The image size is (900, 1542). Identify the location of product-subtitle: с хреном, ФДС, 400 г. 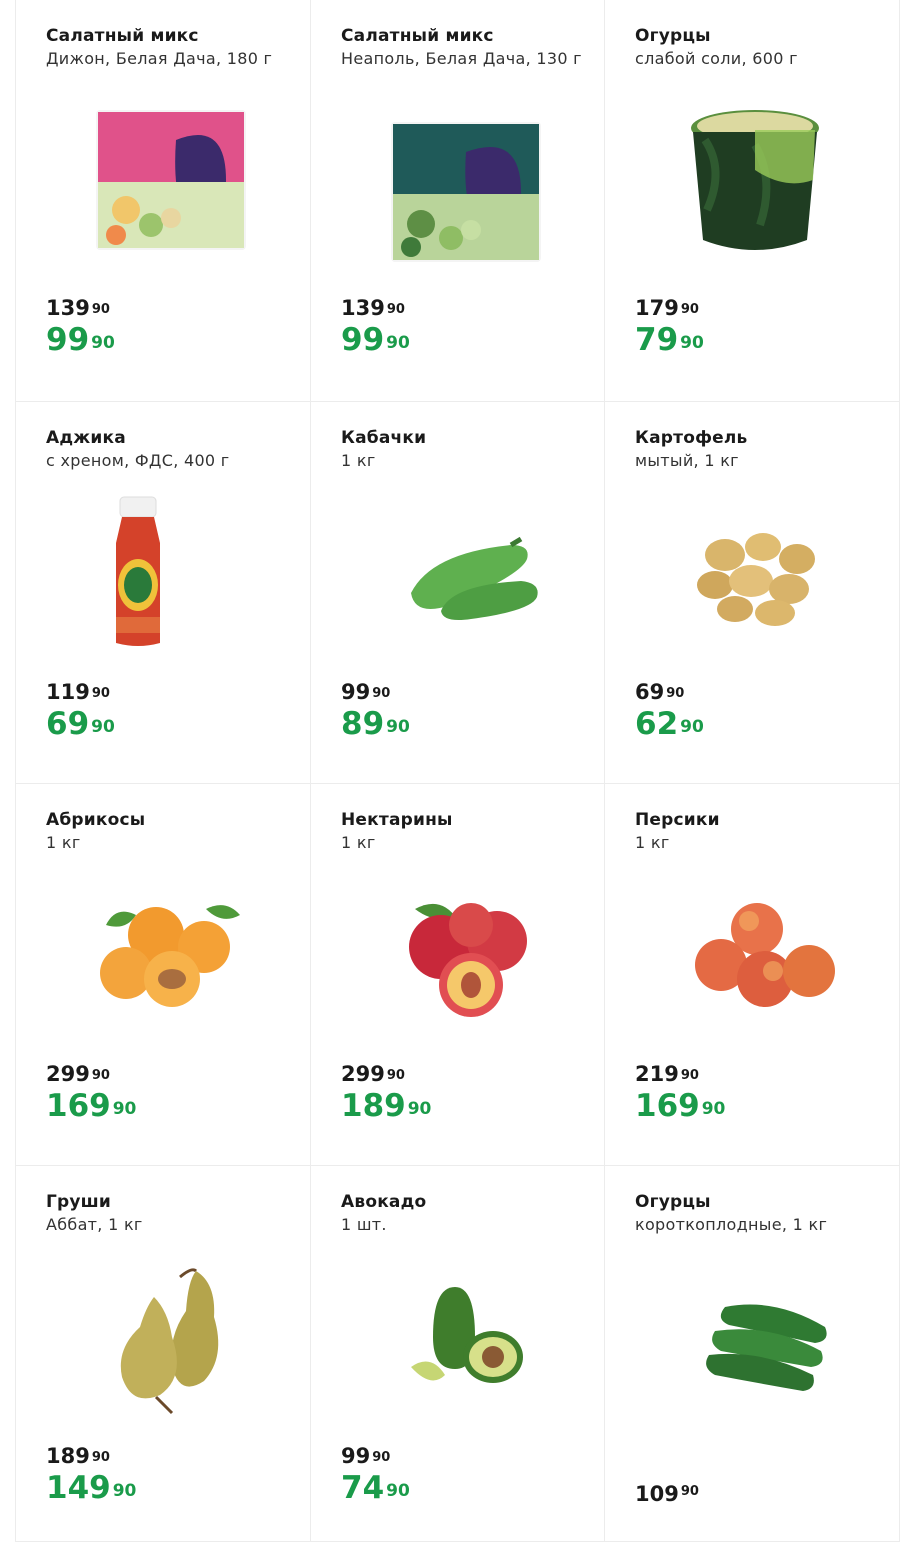
(138, 460).